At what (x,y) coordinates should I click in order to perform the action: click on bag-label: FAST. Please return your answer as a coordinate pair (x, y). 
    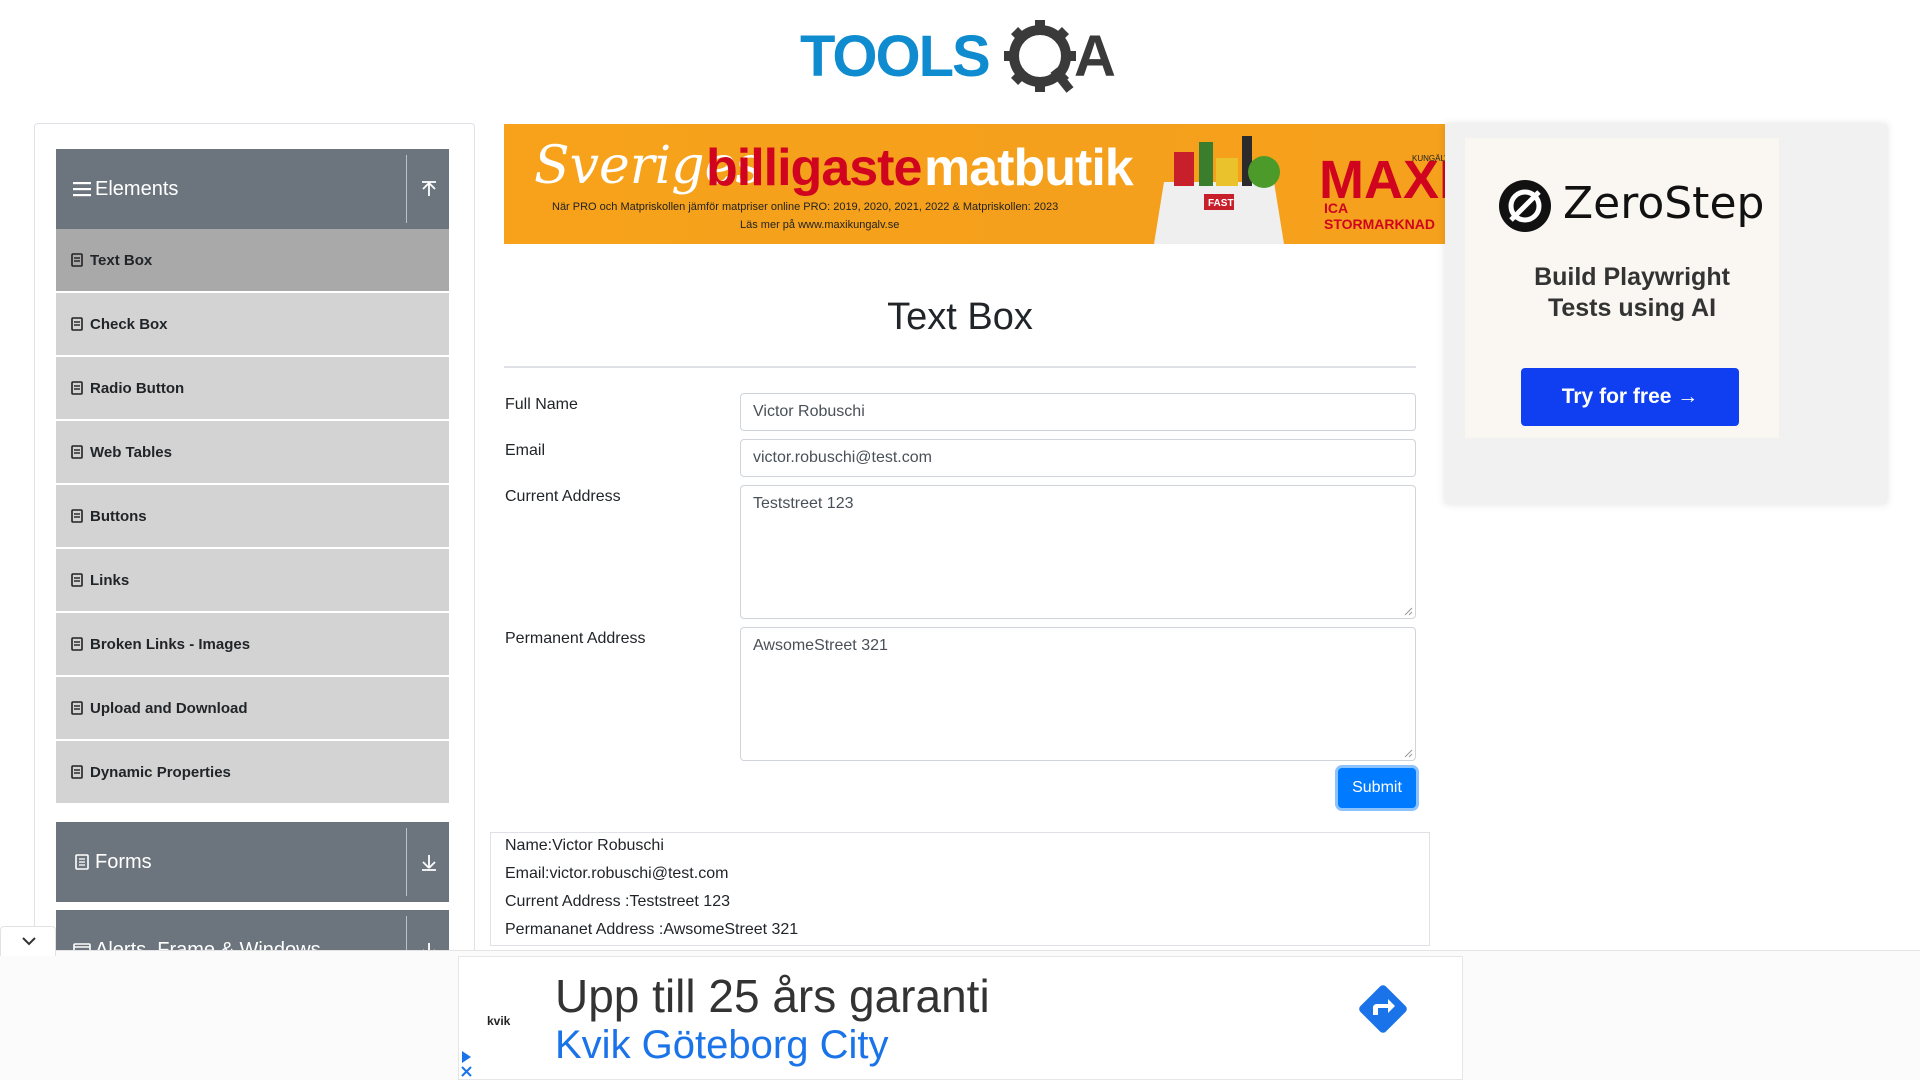
    Looking at the image, I should click on (1221, 203).